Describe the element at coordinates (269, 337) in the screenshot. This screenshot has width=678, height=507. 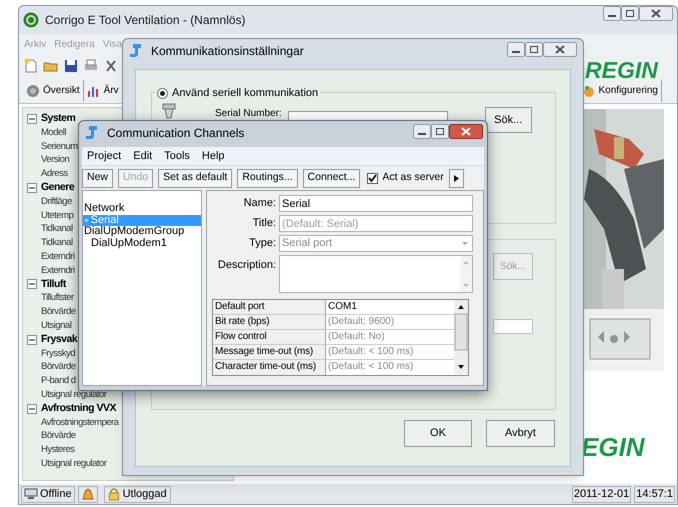
I see `property-name: Flow control` at that location.